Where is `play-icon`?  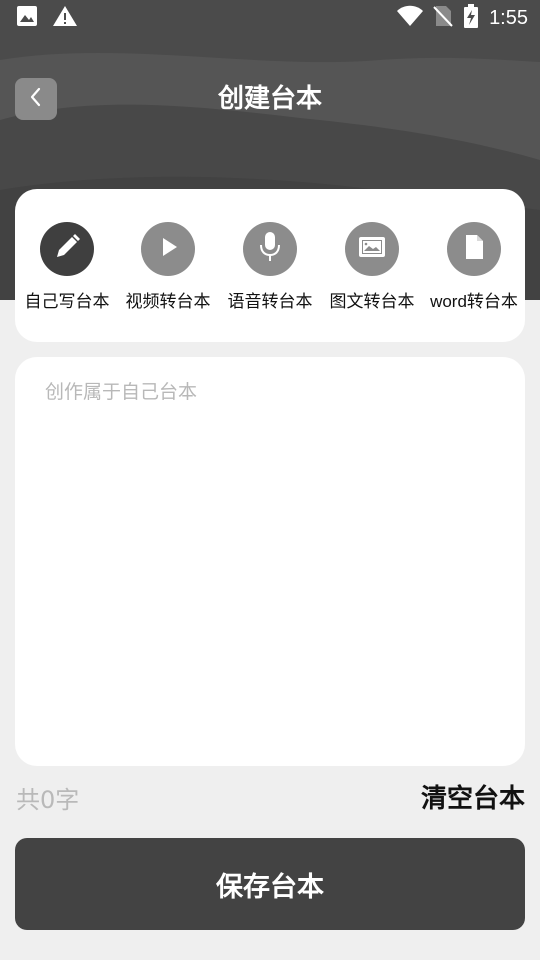
play-icon is located at coordinates (168, 249).